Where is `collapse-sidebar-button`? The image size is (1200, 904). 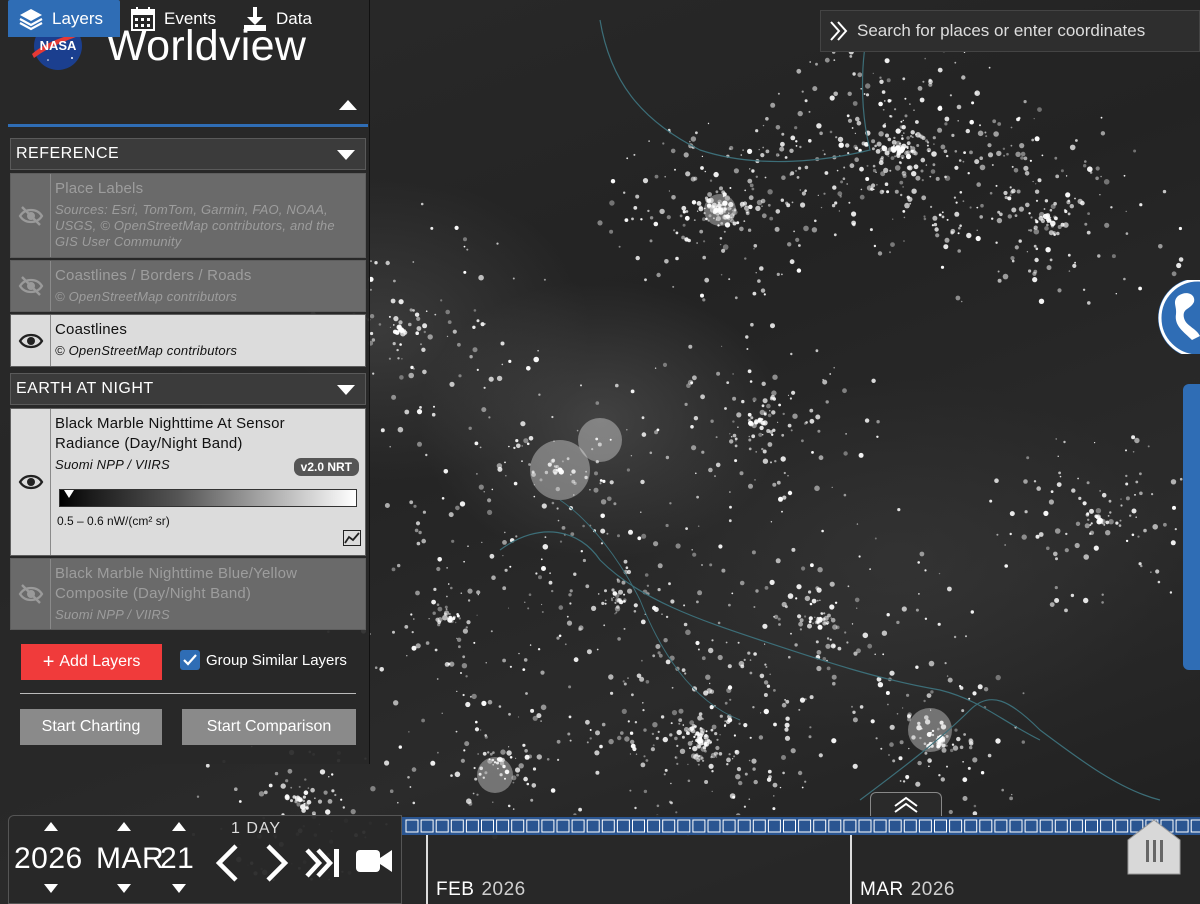
collapse-sidebar-button is located at coordinates (348, 105).